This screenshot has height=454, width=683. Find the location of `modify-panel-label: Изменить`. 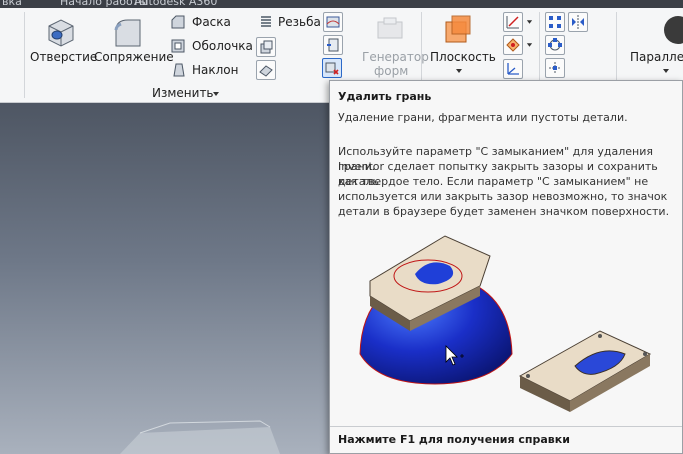

modify-panel-label: Изменить is located at coordinates (183, 93).